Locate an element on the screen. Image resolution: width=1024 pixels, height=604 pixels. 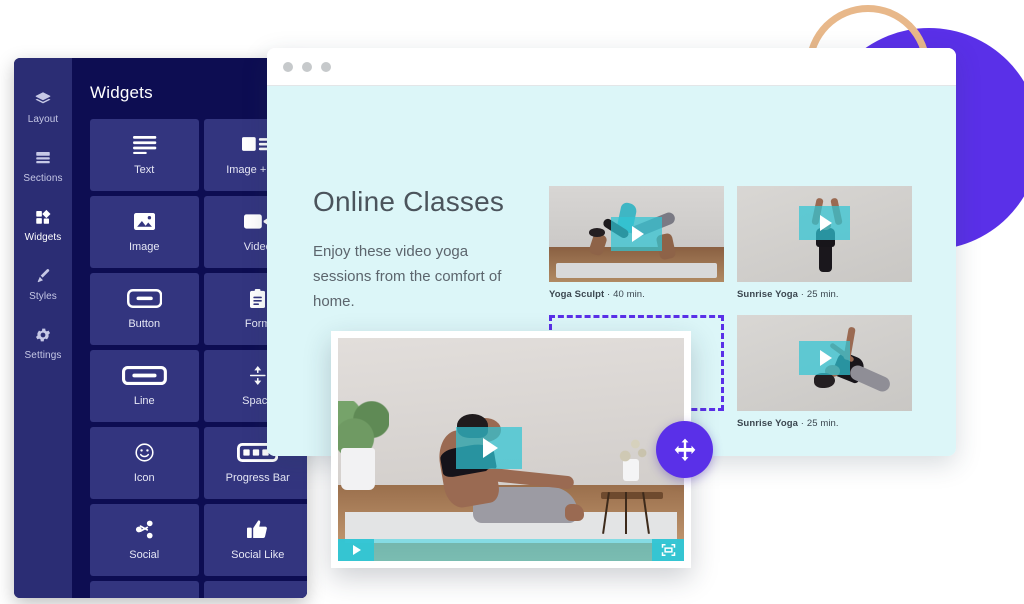
smiley-icon is located at coordinates (144, 453).